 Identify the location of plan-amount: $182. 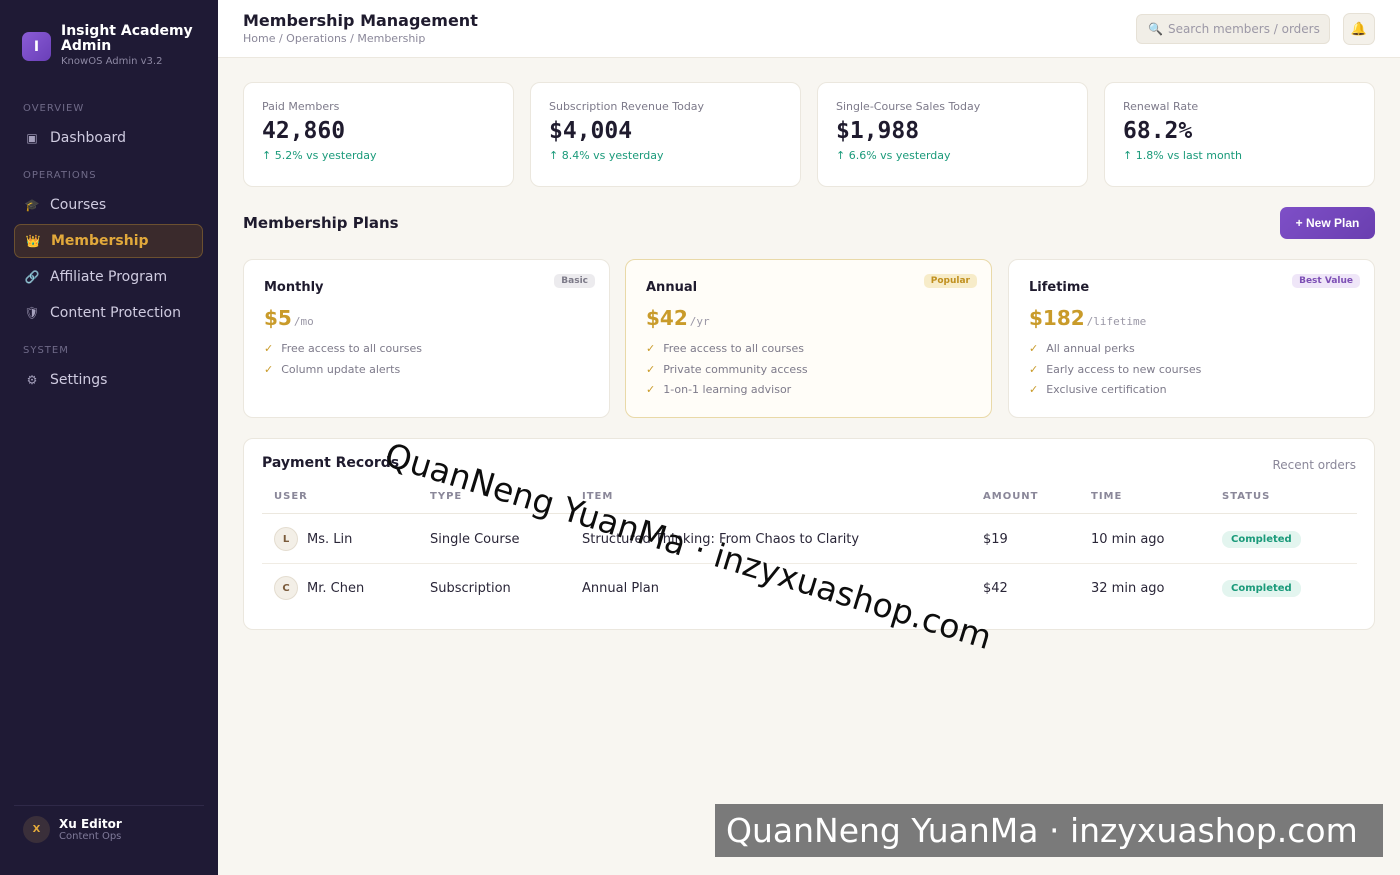
(1057, 318).